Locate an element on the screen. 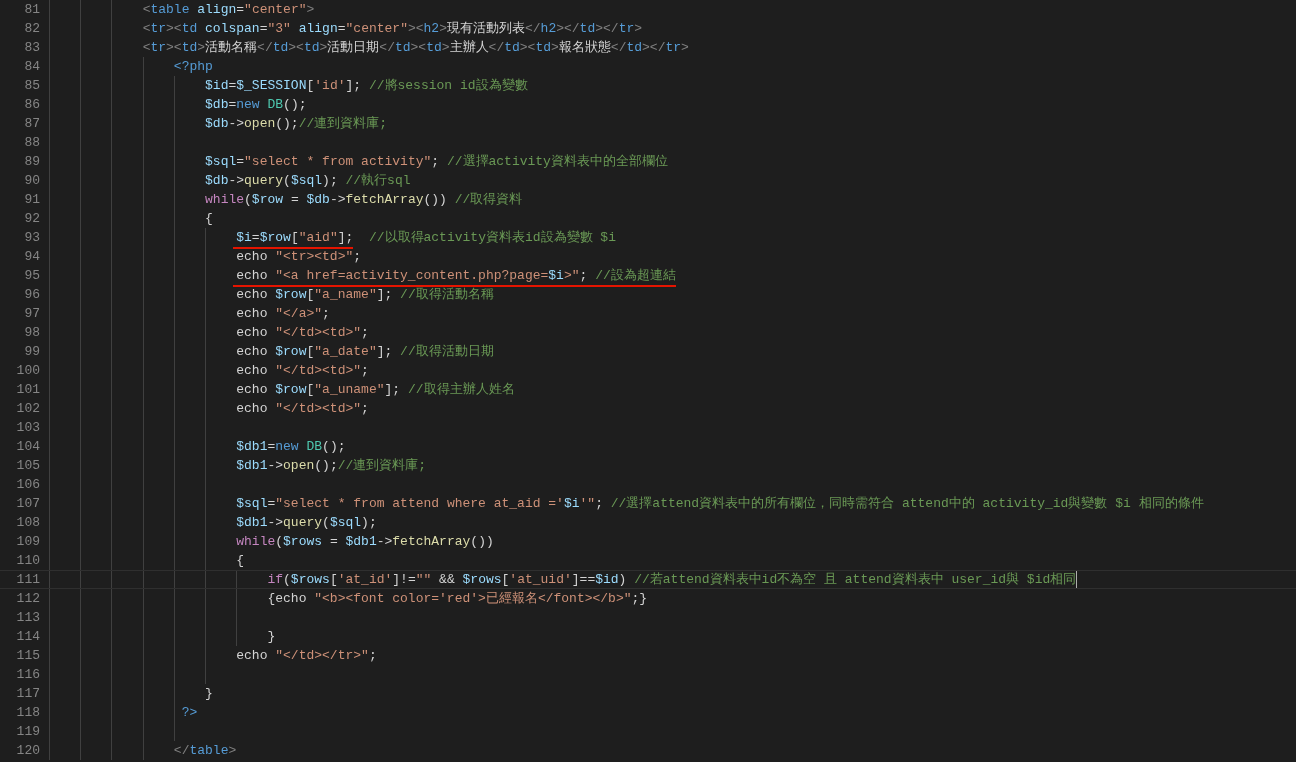  code-line: echo "<a href=activity_content.php?page=$i>"; //設為超連結 is located at coordinates (362, 275).